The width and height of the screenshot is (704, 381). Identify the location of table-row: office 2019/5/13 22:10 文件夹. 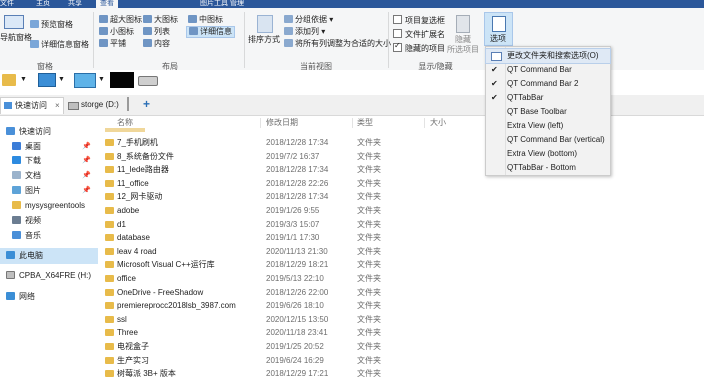
(255, 279).